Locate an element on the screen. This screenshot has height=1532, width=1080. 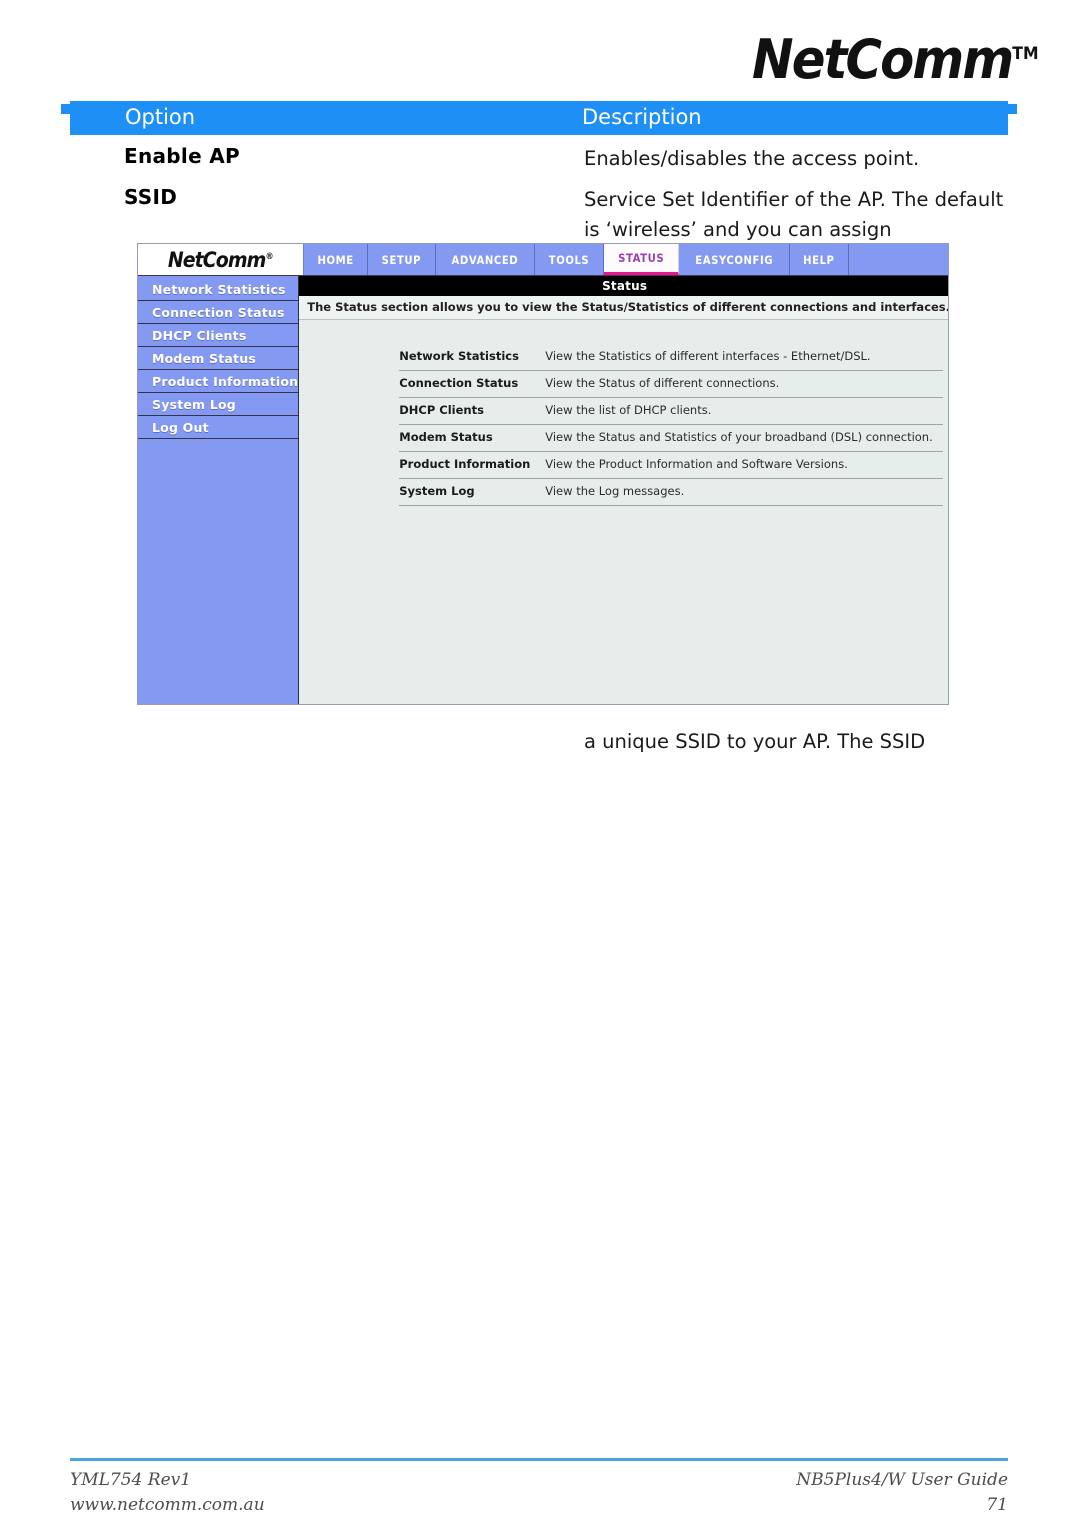
desc-key-product-information: Product Information is located at coordinates (472, 465).